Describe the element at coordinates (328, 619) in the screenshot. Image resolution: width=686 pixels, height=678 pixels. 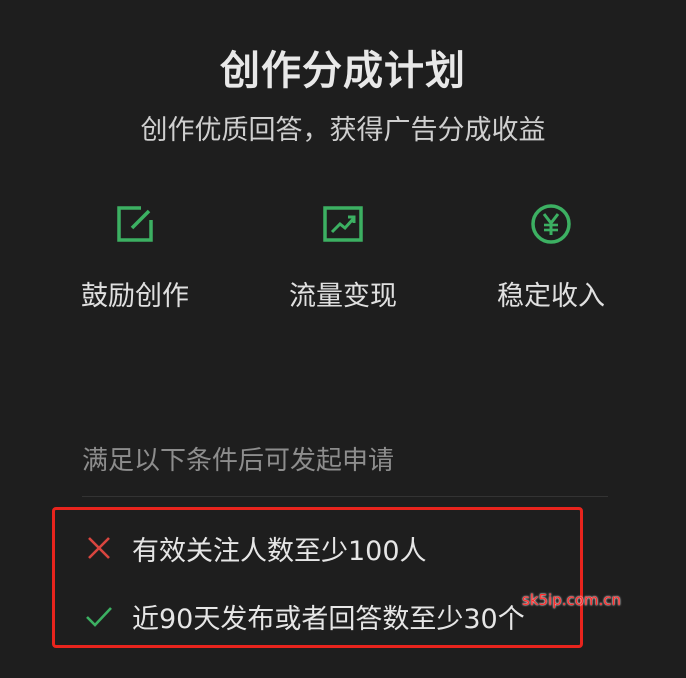
I see `condition-text: 近90天发布或者回答数至少30个` at that location.